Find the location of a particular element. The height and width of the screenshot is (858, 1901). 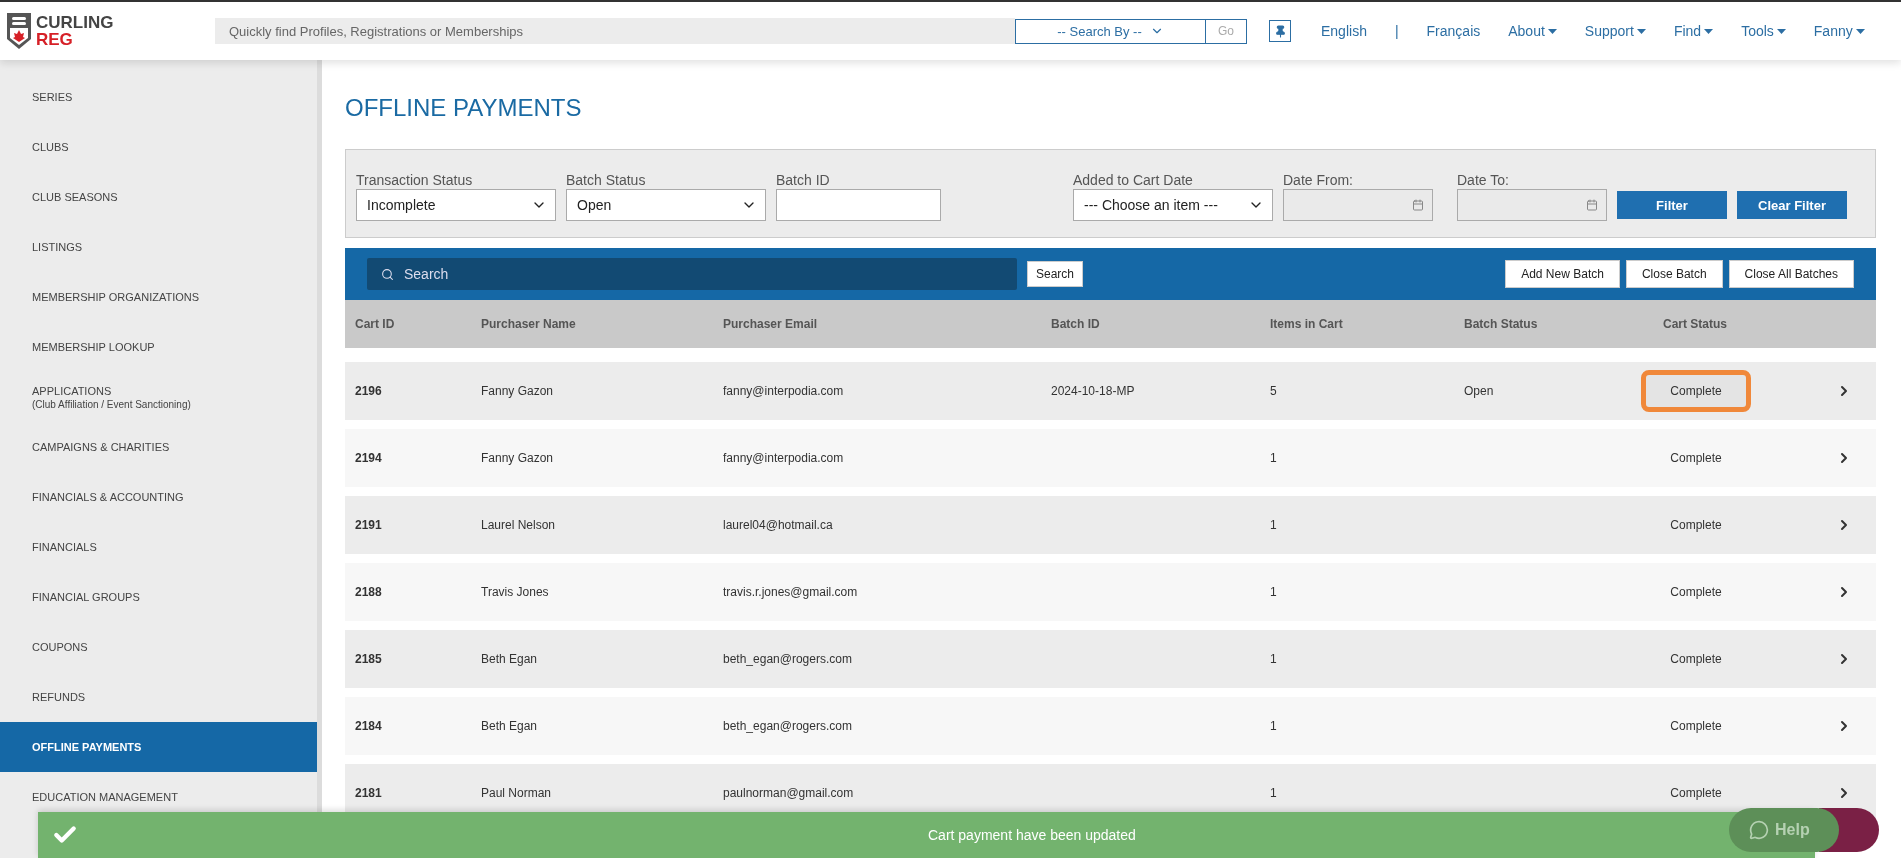

table-row: 2194 Fanny Gazon fanny@interpodia.com 1 Complete is located at coordinates (1110, 458).